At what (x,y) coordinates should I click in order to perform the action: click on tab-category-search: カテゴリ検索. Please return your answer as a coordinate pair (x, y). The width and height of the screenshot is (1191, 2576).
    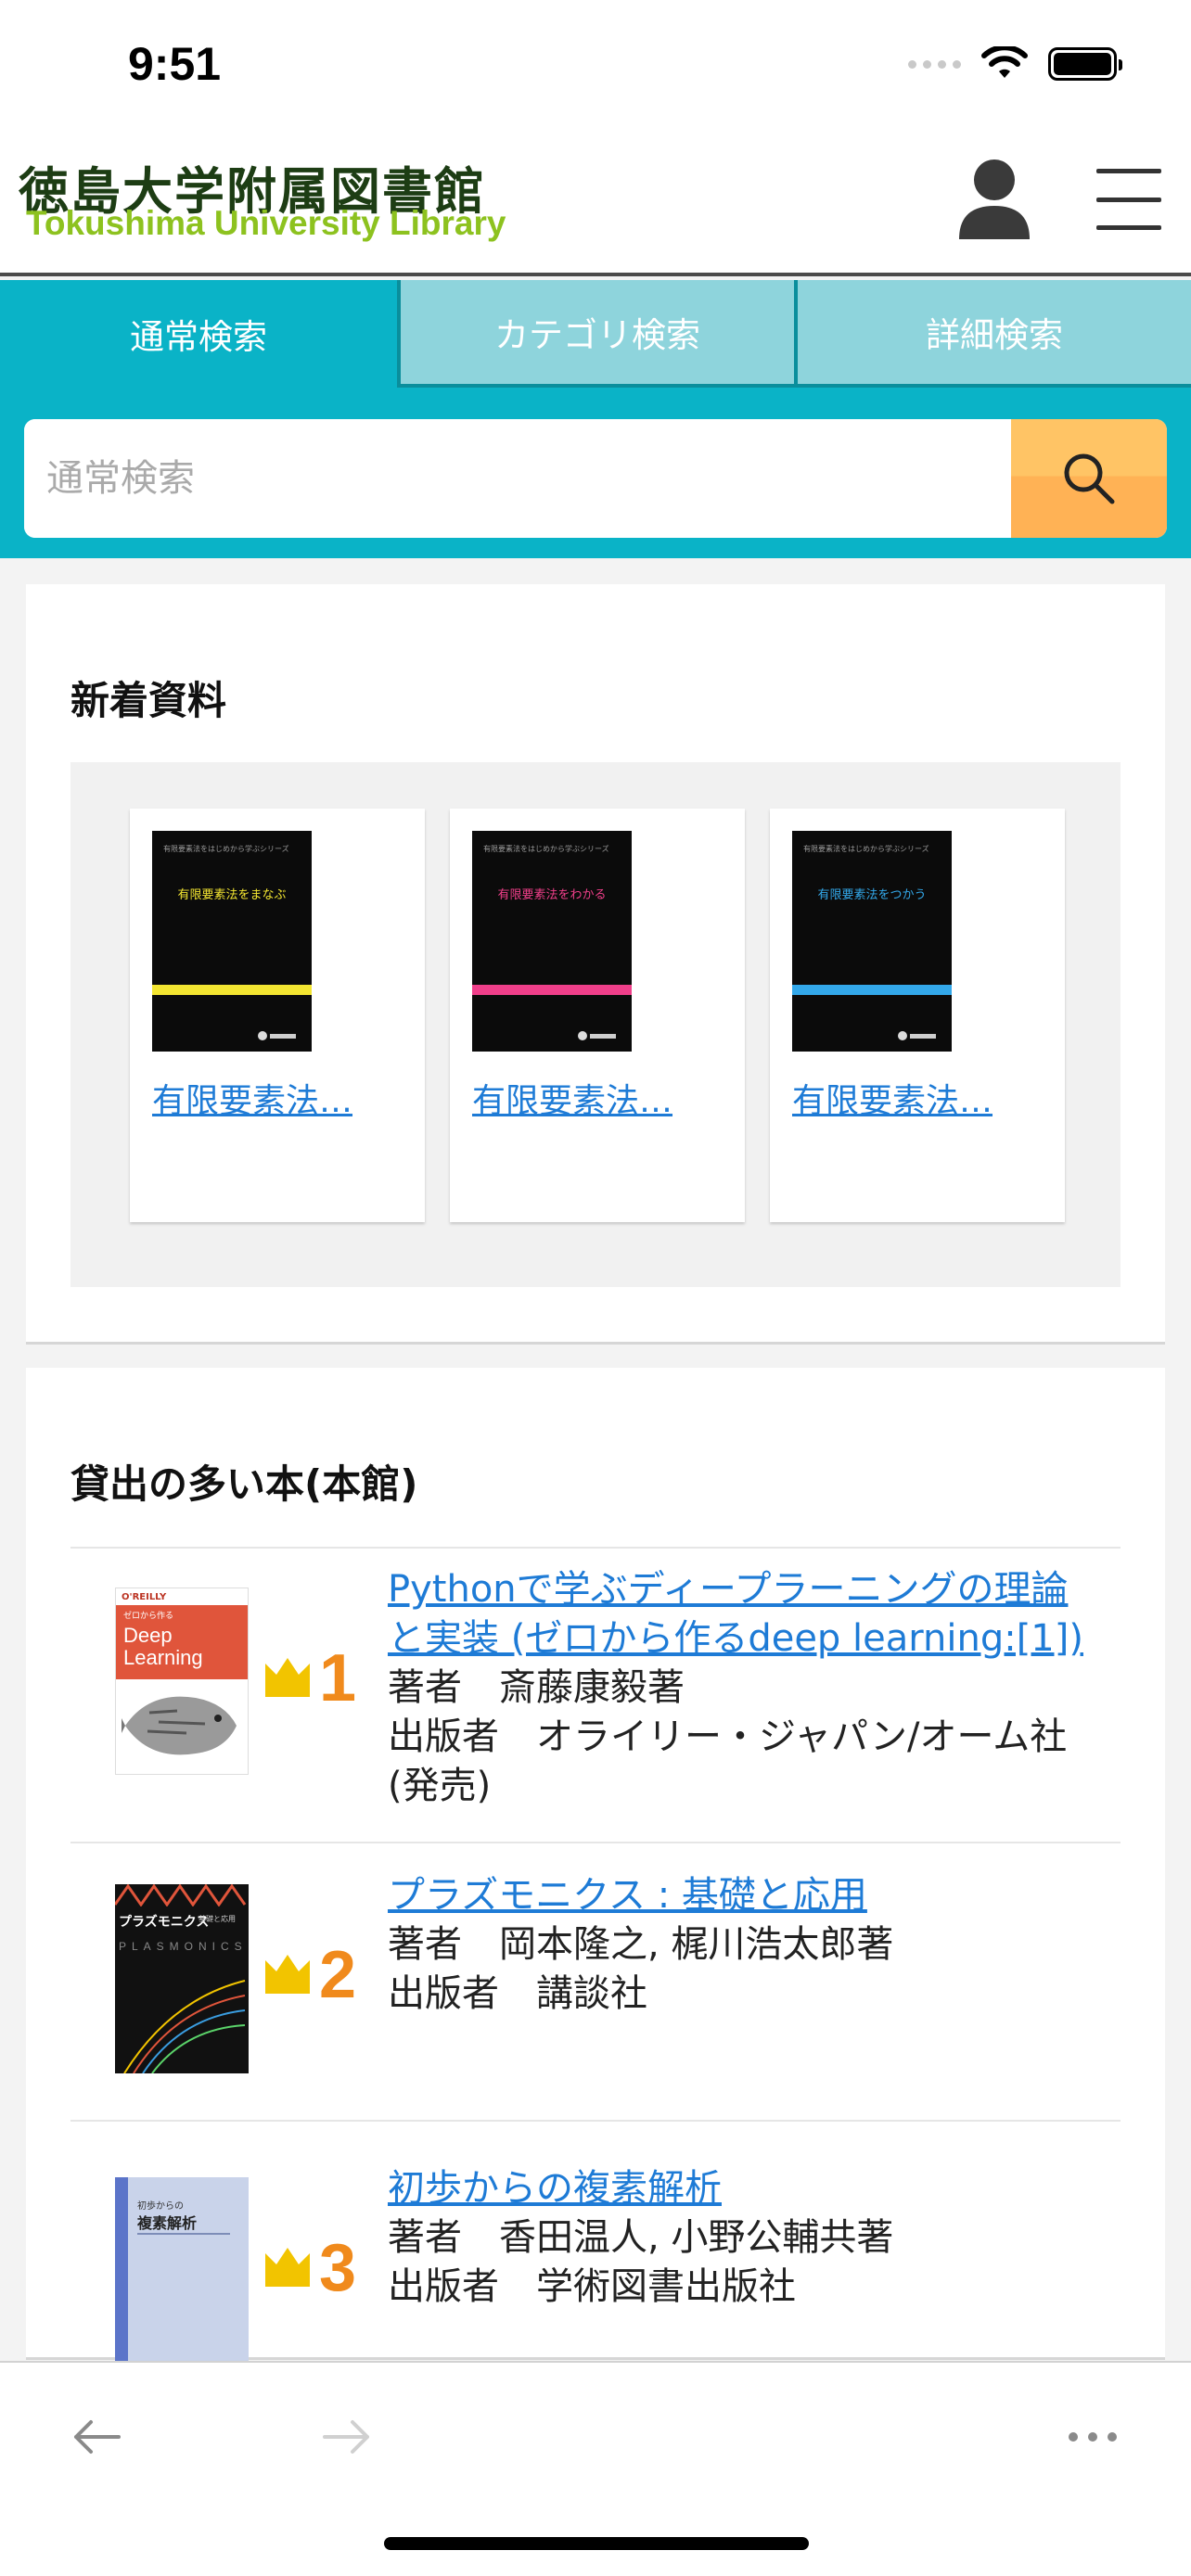
    Looking at the image, I should click on (595, 334).